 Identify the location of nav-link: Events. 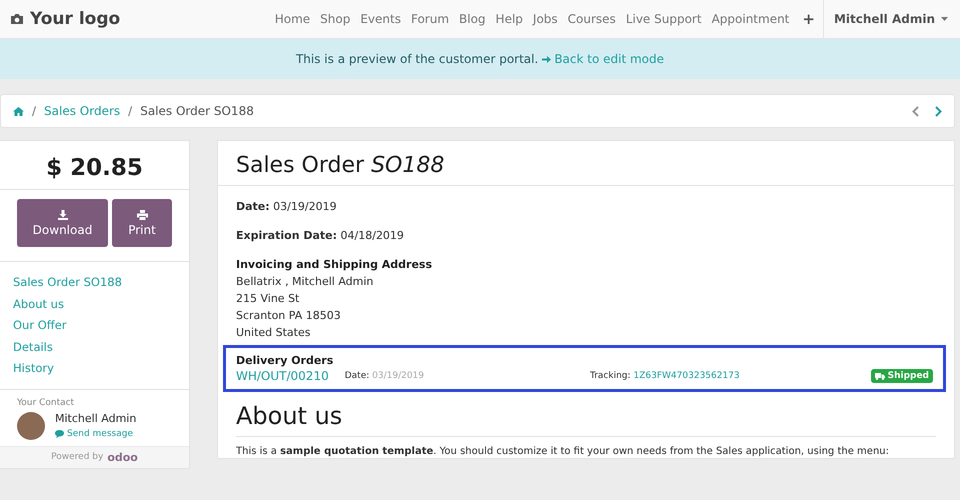
(380, 19).